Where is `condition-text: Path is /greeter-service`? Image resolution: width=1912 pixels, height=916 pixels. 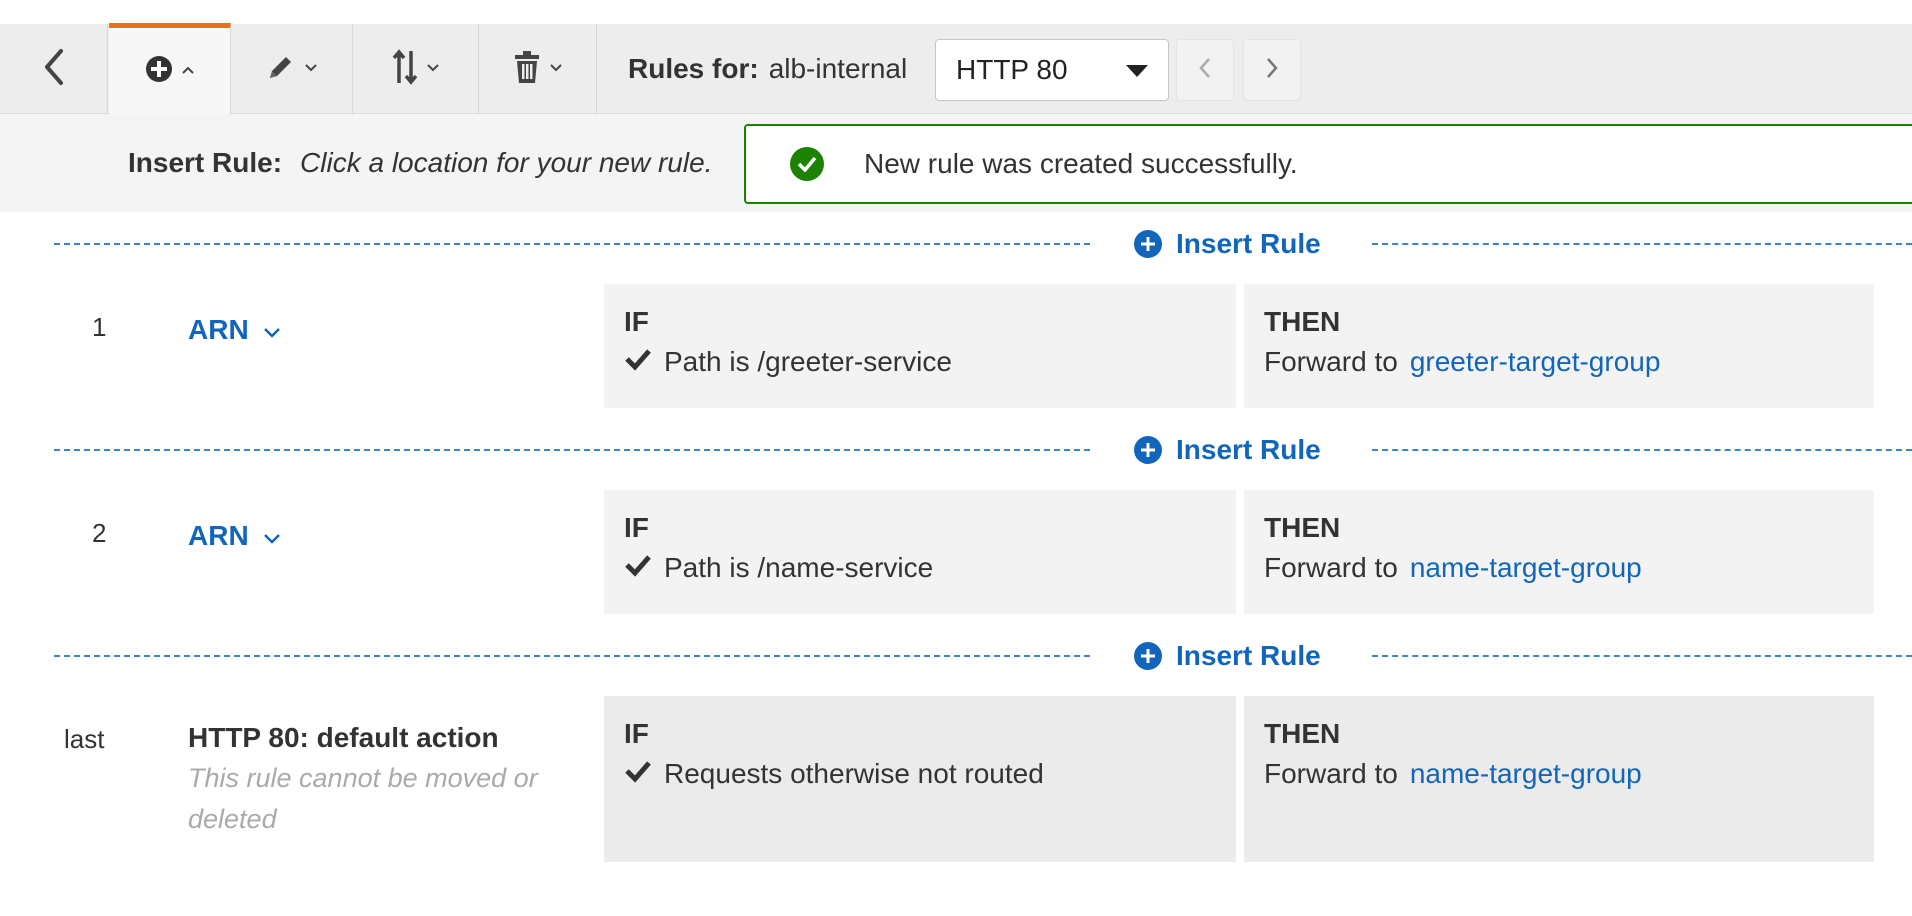
condition-text: Path is /greeter-service is located at coordinates (808, 361).